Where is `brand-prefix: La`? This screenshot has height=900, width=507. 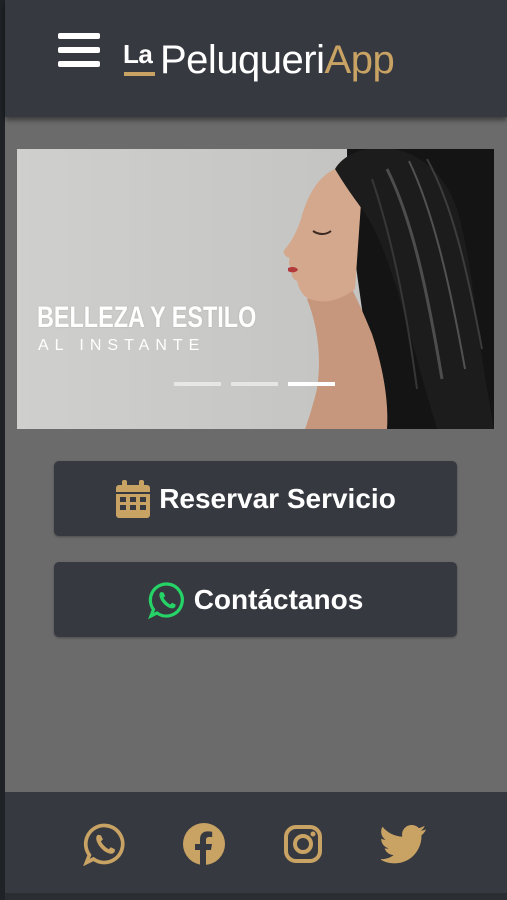
brand-prefix: La is located at coordinates (138, 54).